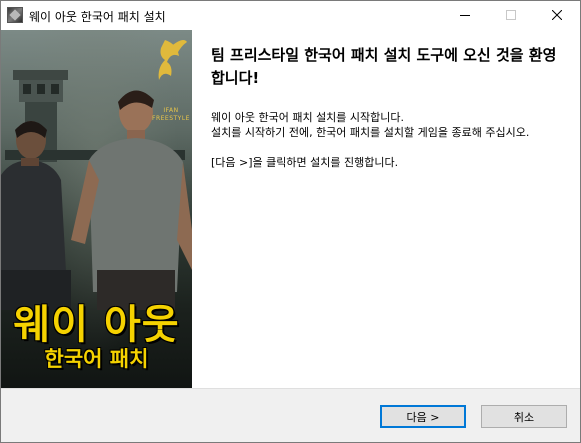  I want to click on cancel-button: 취소, so click(524, 416).